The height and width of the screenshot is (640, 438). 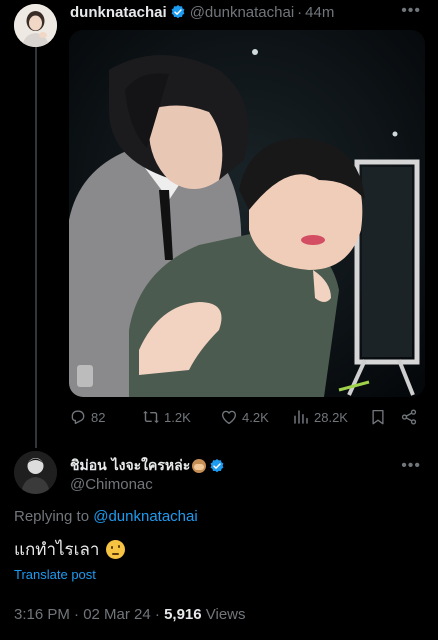 I want to click on views-icon, so click(x=301, y=417).